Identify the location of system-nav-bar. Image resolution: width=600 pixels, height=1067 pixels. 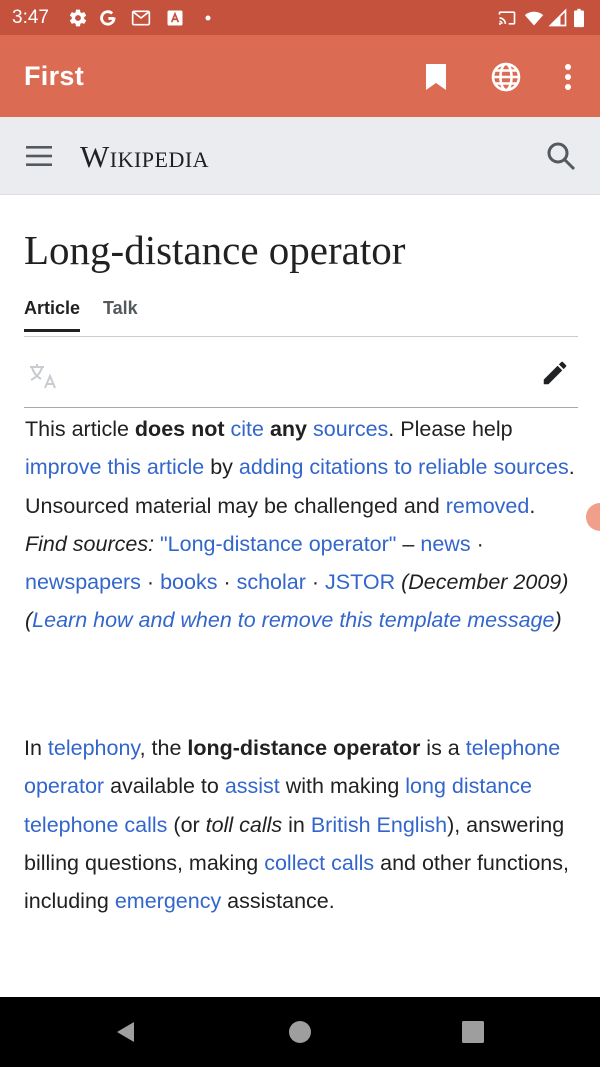
(300, 1032).